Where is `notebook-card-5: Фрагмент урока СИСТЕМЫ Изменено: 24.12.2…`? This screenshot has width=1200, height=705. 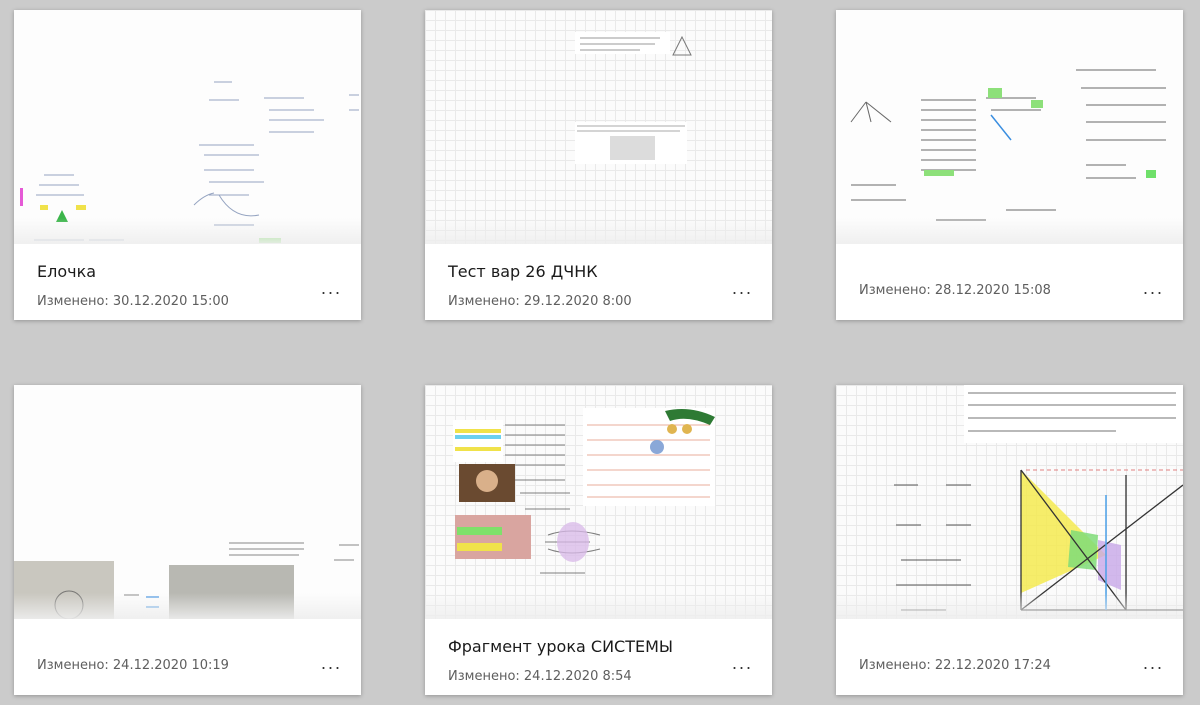
notebook-card-5: Фрагмент урока СИСТЕМЫ Изменено: 24.12.2… is located at coordinates (598, 540).